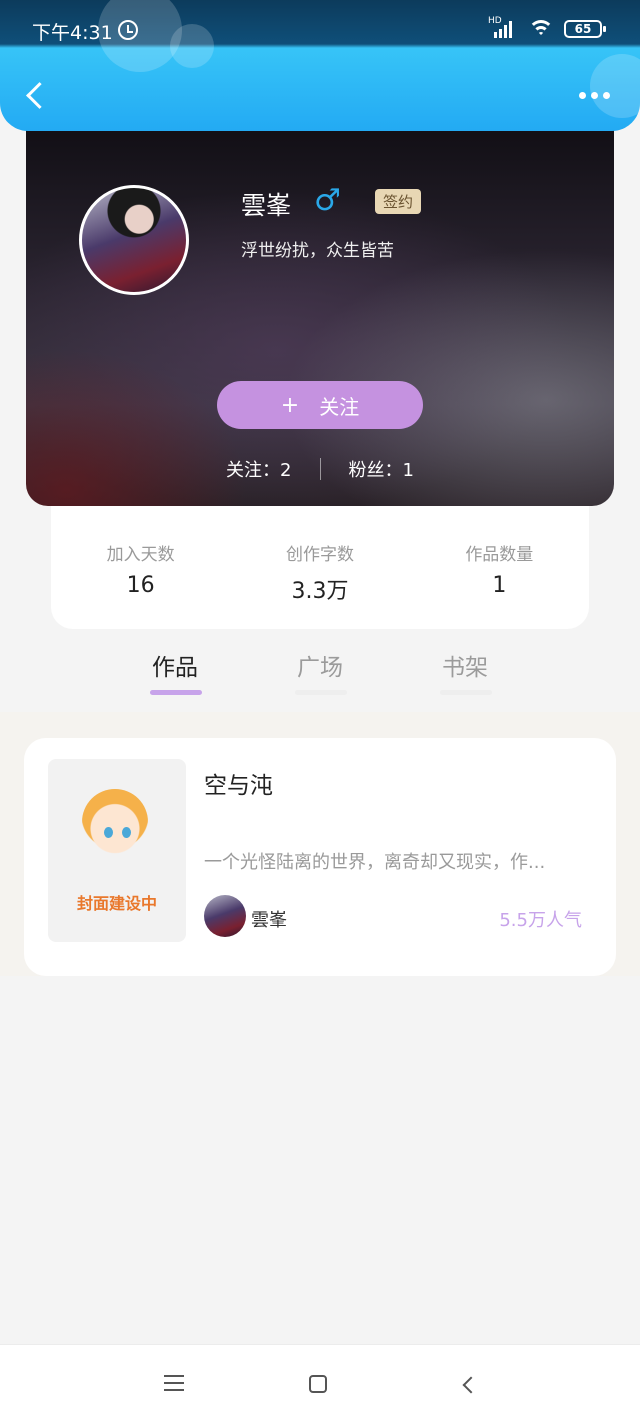 This screenshot has width=640, height=1422. What do you see at coordinates (320, 591) in the screenshot?
I see `stat-value: 3.3万` at bounding box center [320, 591].